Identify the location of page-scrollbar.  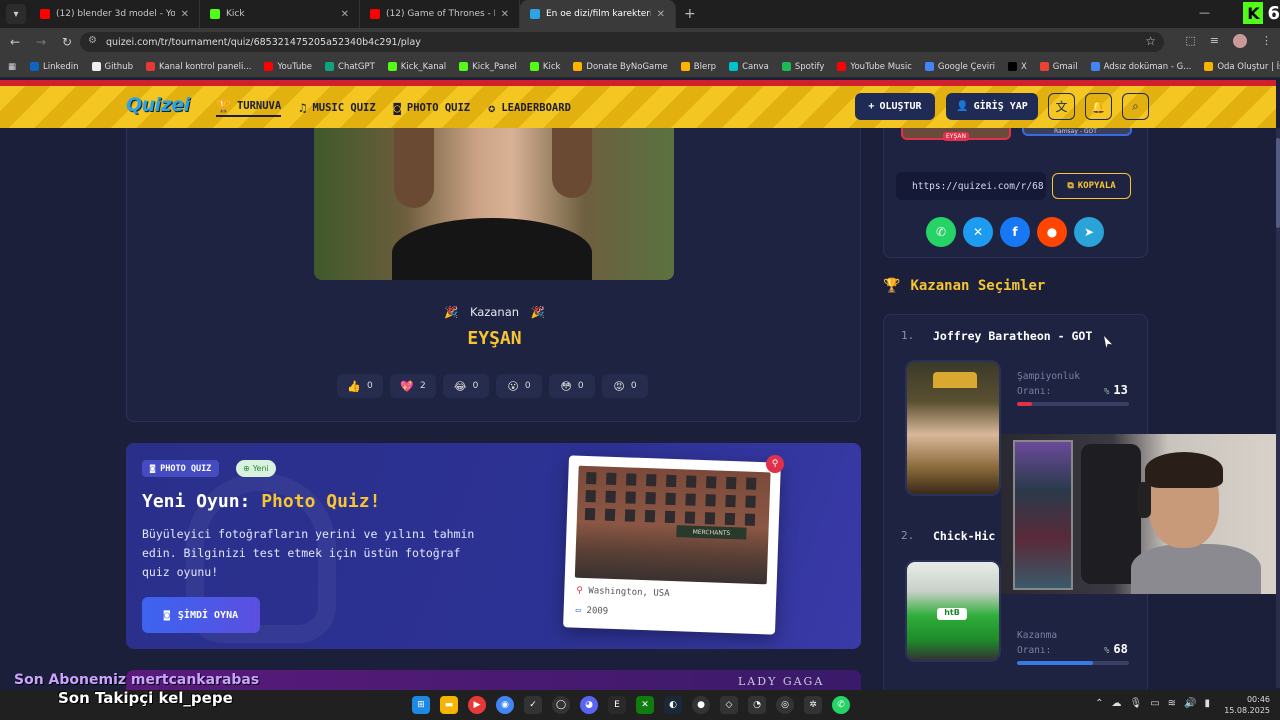
(1278, 408).